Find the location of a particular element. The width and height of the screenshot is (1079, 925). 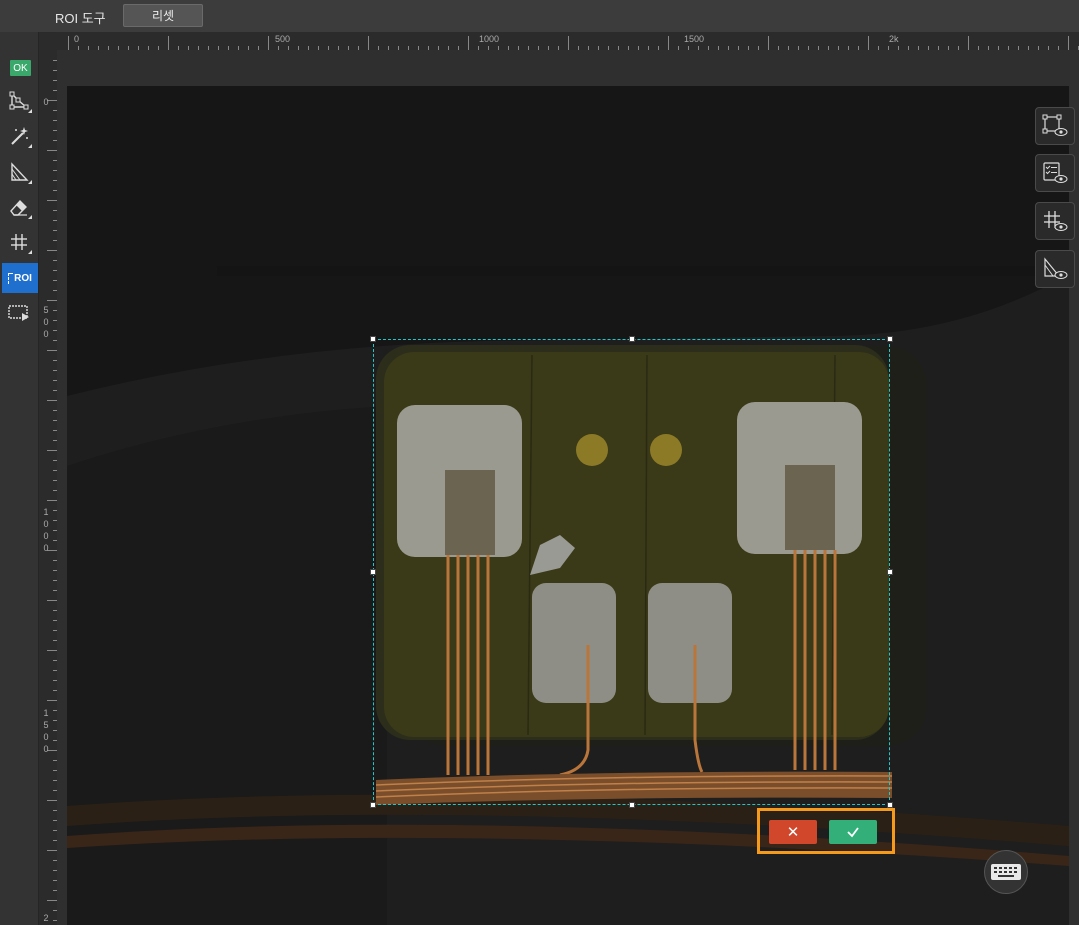

roi-tool: ROI is located at coordinates (20, 278).